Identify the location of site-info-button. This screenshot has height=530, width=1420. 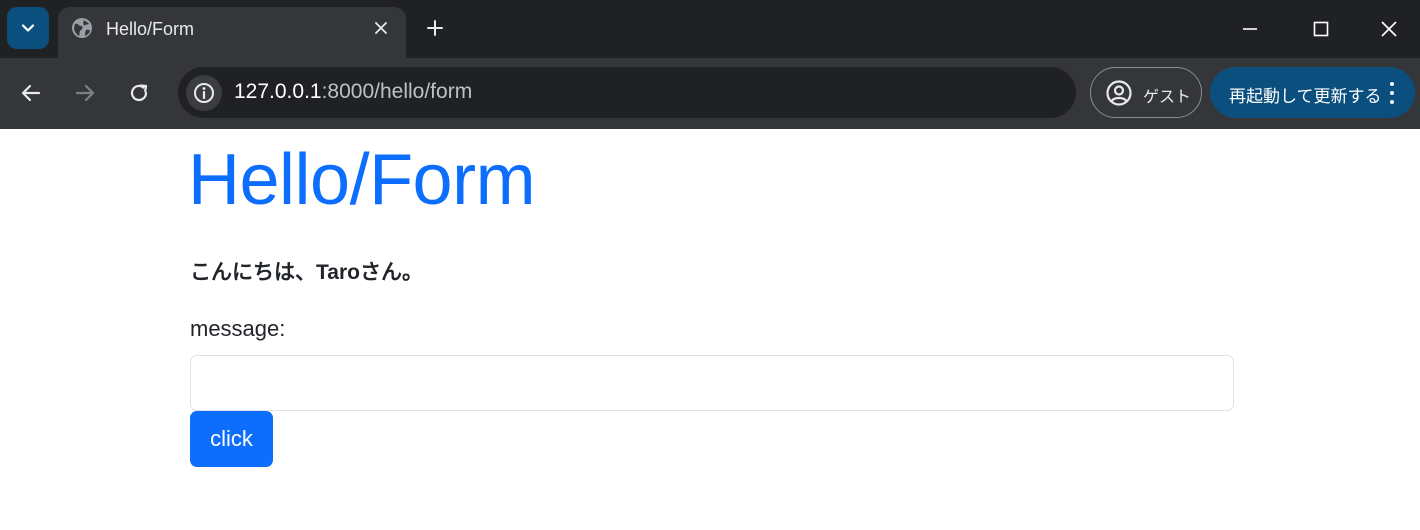
(204, 93).